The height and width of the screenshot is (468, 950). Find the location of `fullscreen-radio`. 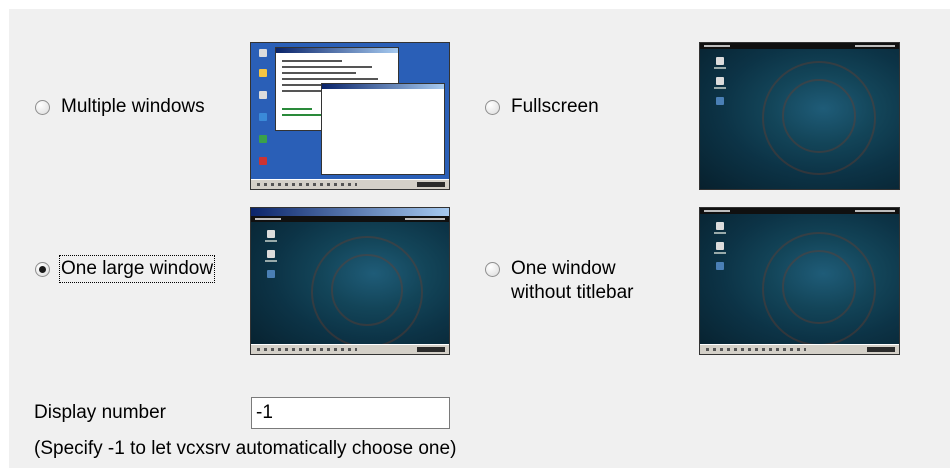

fullscreen-radio is located at coordinates (492, 107).